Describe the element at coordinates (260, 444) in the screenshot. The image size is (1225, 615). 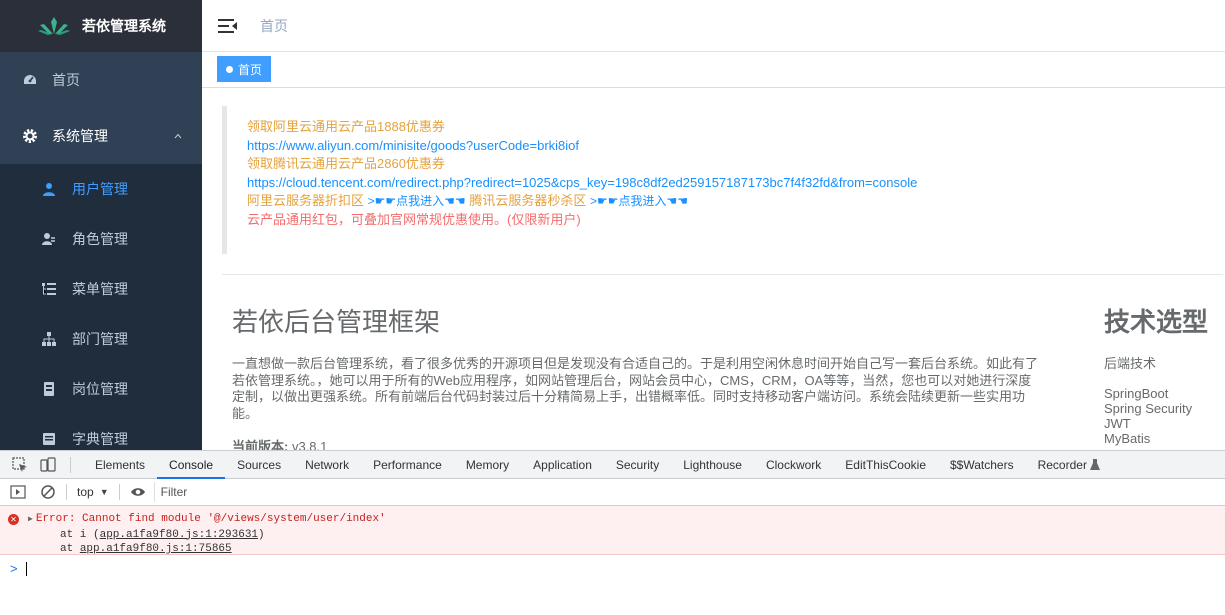
I see `version-label: 当前版本:` at that location.